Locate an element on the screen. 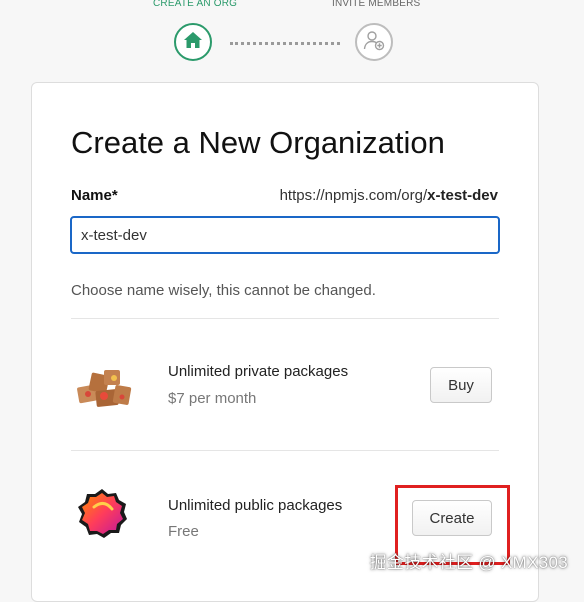 This screenshot has height=602, width=584. step-create-org is located at coordinates (193, 42).